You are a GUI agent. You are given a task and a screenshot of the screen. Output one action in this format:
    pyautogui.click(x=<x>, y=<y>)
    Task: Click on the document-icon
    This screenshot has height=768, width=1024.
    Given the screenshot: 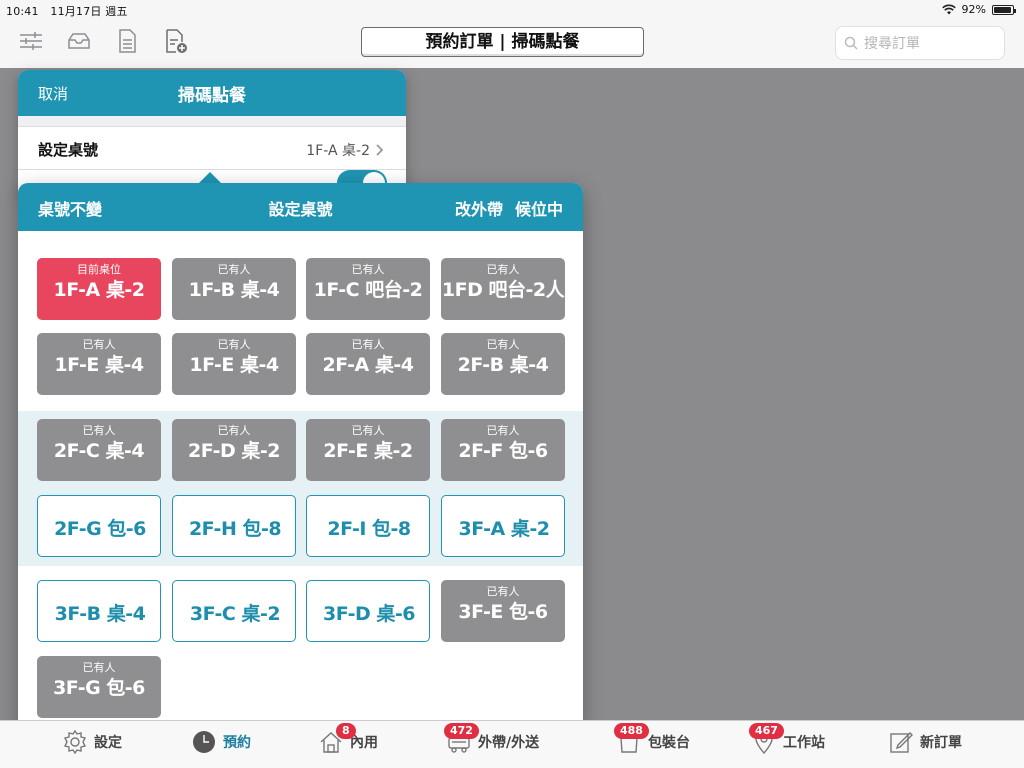 What is the action you would take?
    pyautogui.click(x=127, y=41)
    